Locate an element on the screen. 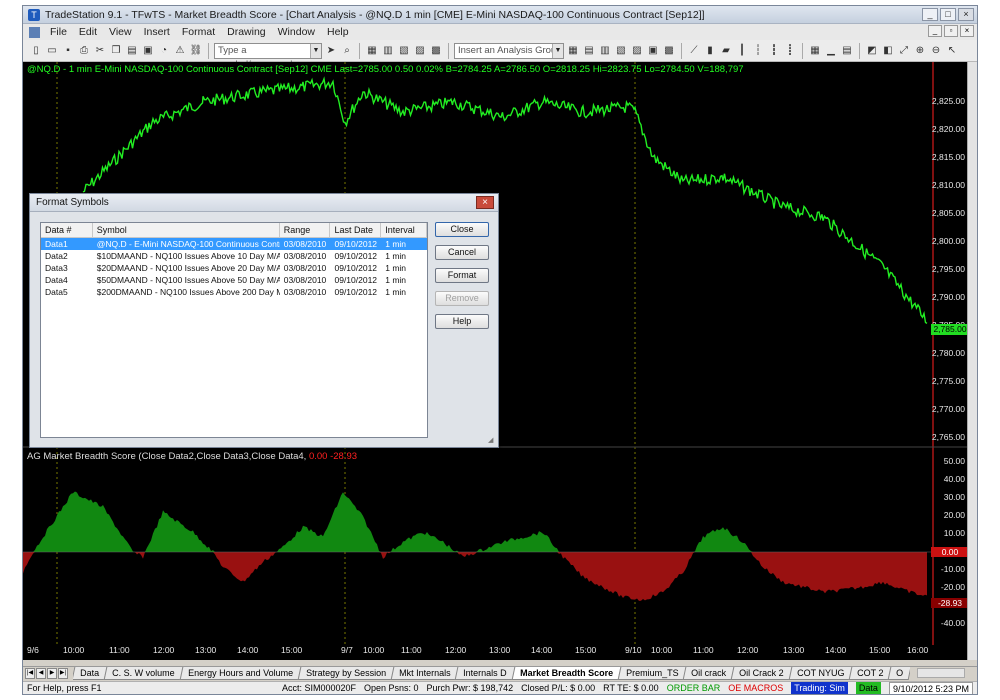  help-button: Help is located at coordinates (462, 321).